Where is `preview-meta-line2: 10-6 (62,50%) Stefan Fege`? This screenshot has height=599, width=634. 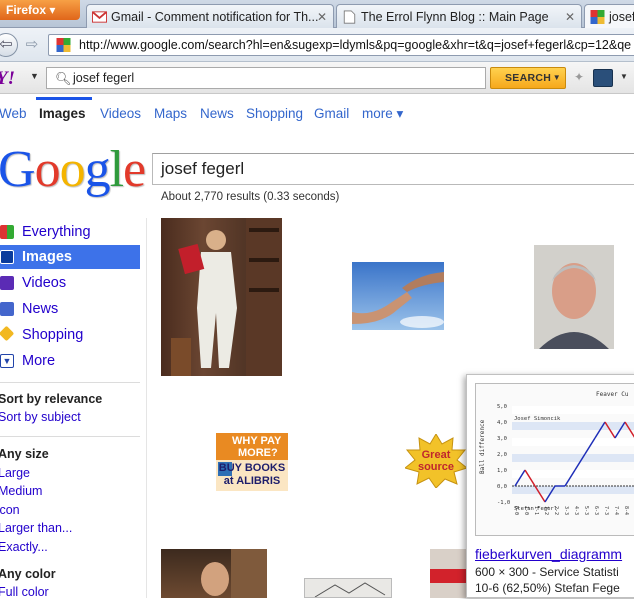 preview-meta-line2: 10-6 (62,50%) Stefan Fege is located at coordinates (547, 588).